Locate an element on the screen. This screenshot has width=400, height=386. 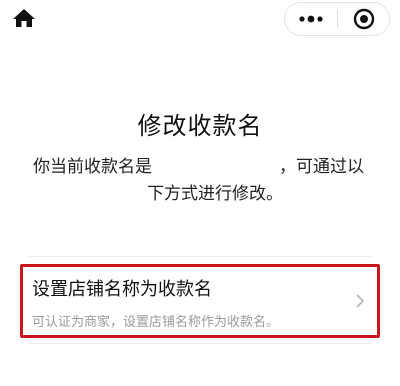
description-line-2: 下方式进行修改。 is located at coordinates (215, 194).